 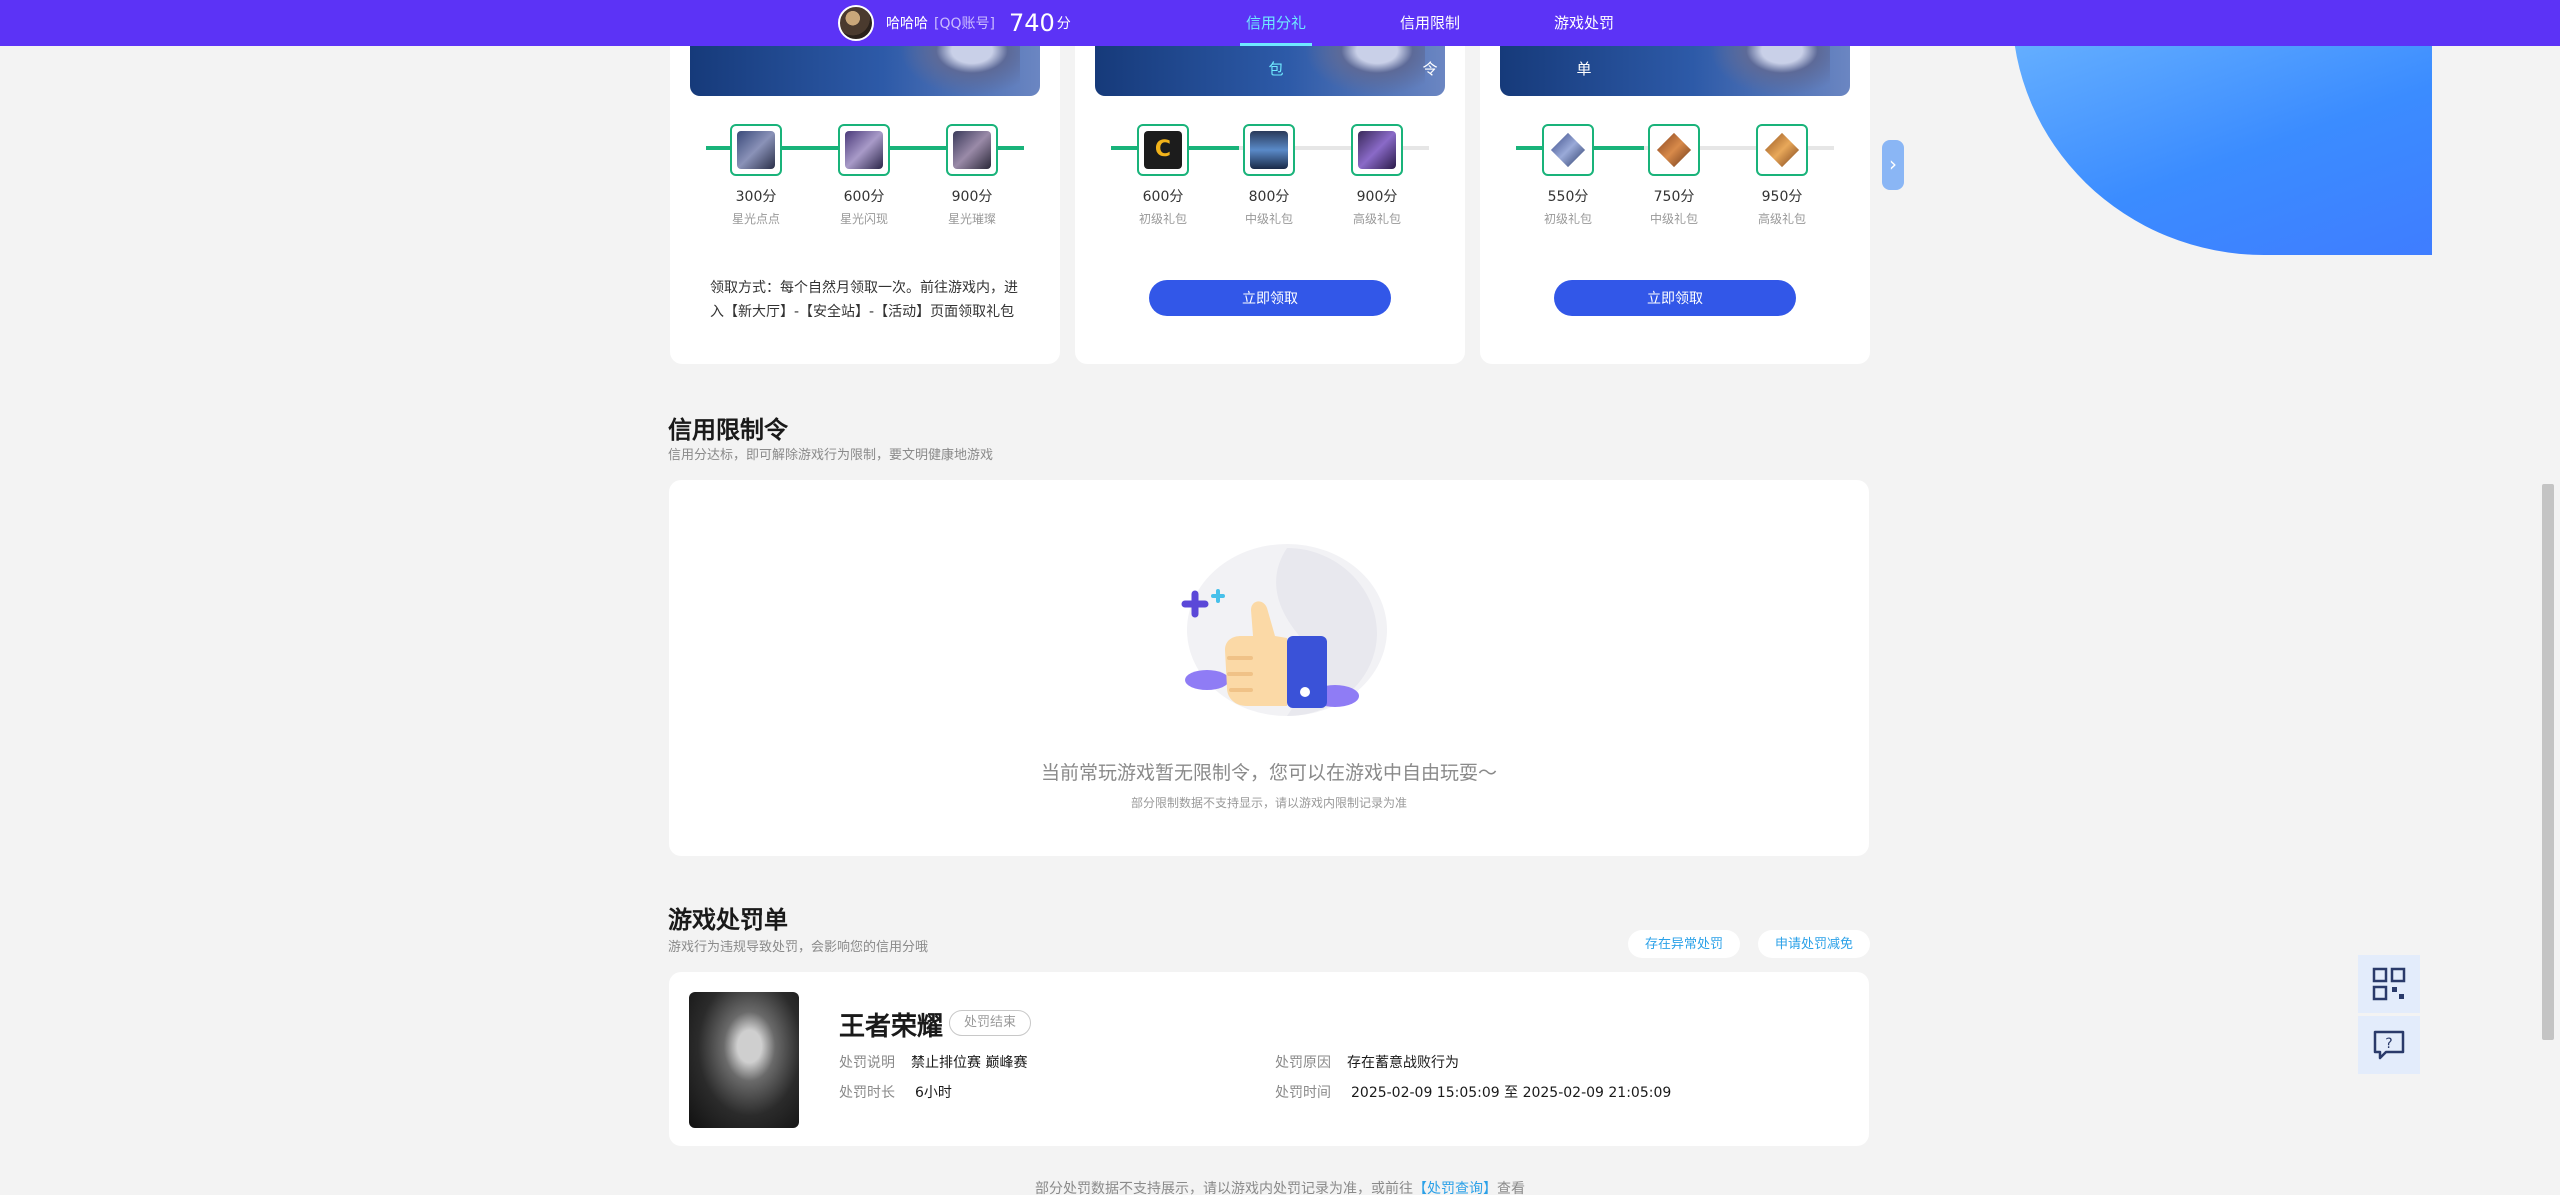 What do you see at coordinates (1455, 1188) in the screenshot?
I see `penalty-query-link: 【处罚查询】` at bounding box center [1455, 1188].